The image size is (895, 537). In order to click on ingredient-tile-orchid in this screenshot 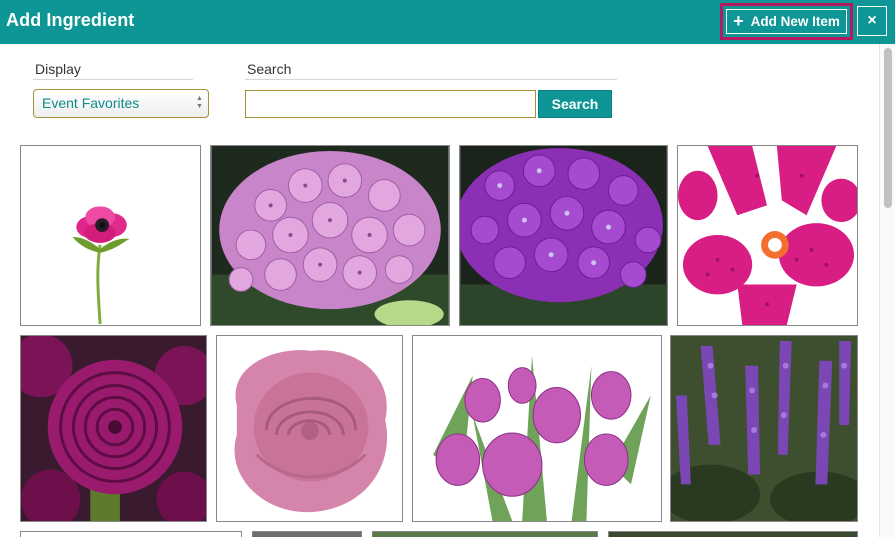, I will do `click(767, 235)`.